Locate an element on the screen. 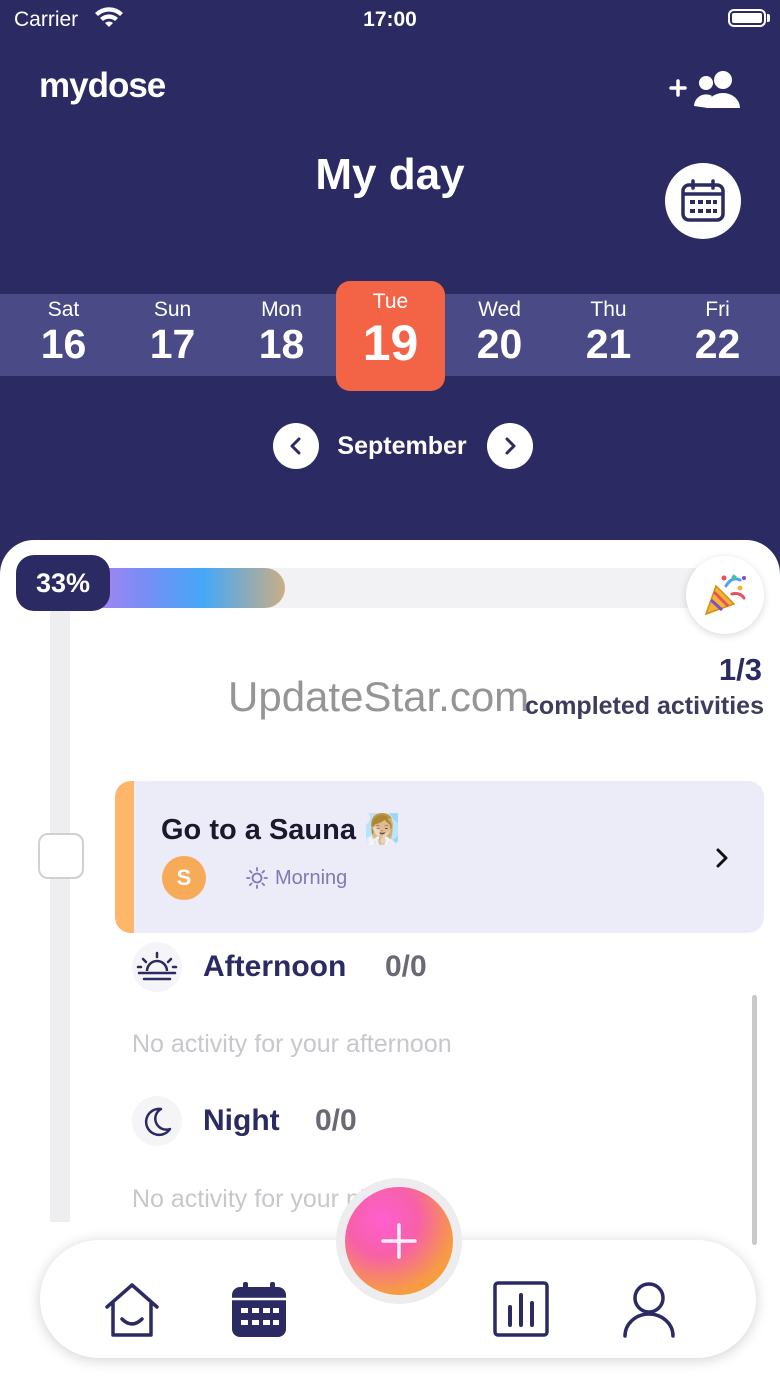  battery-icon is located at coordinates (747, 18).